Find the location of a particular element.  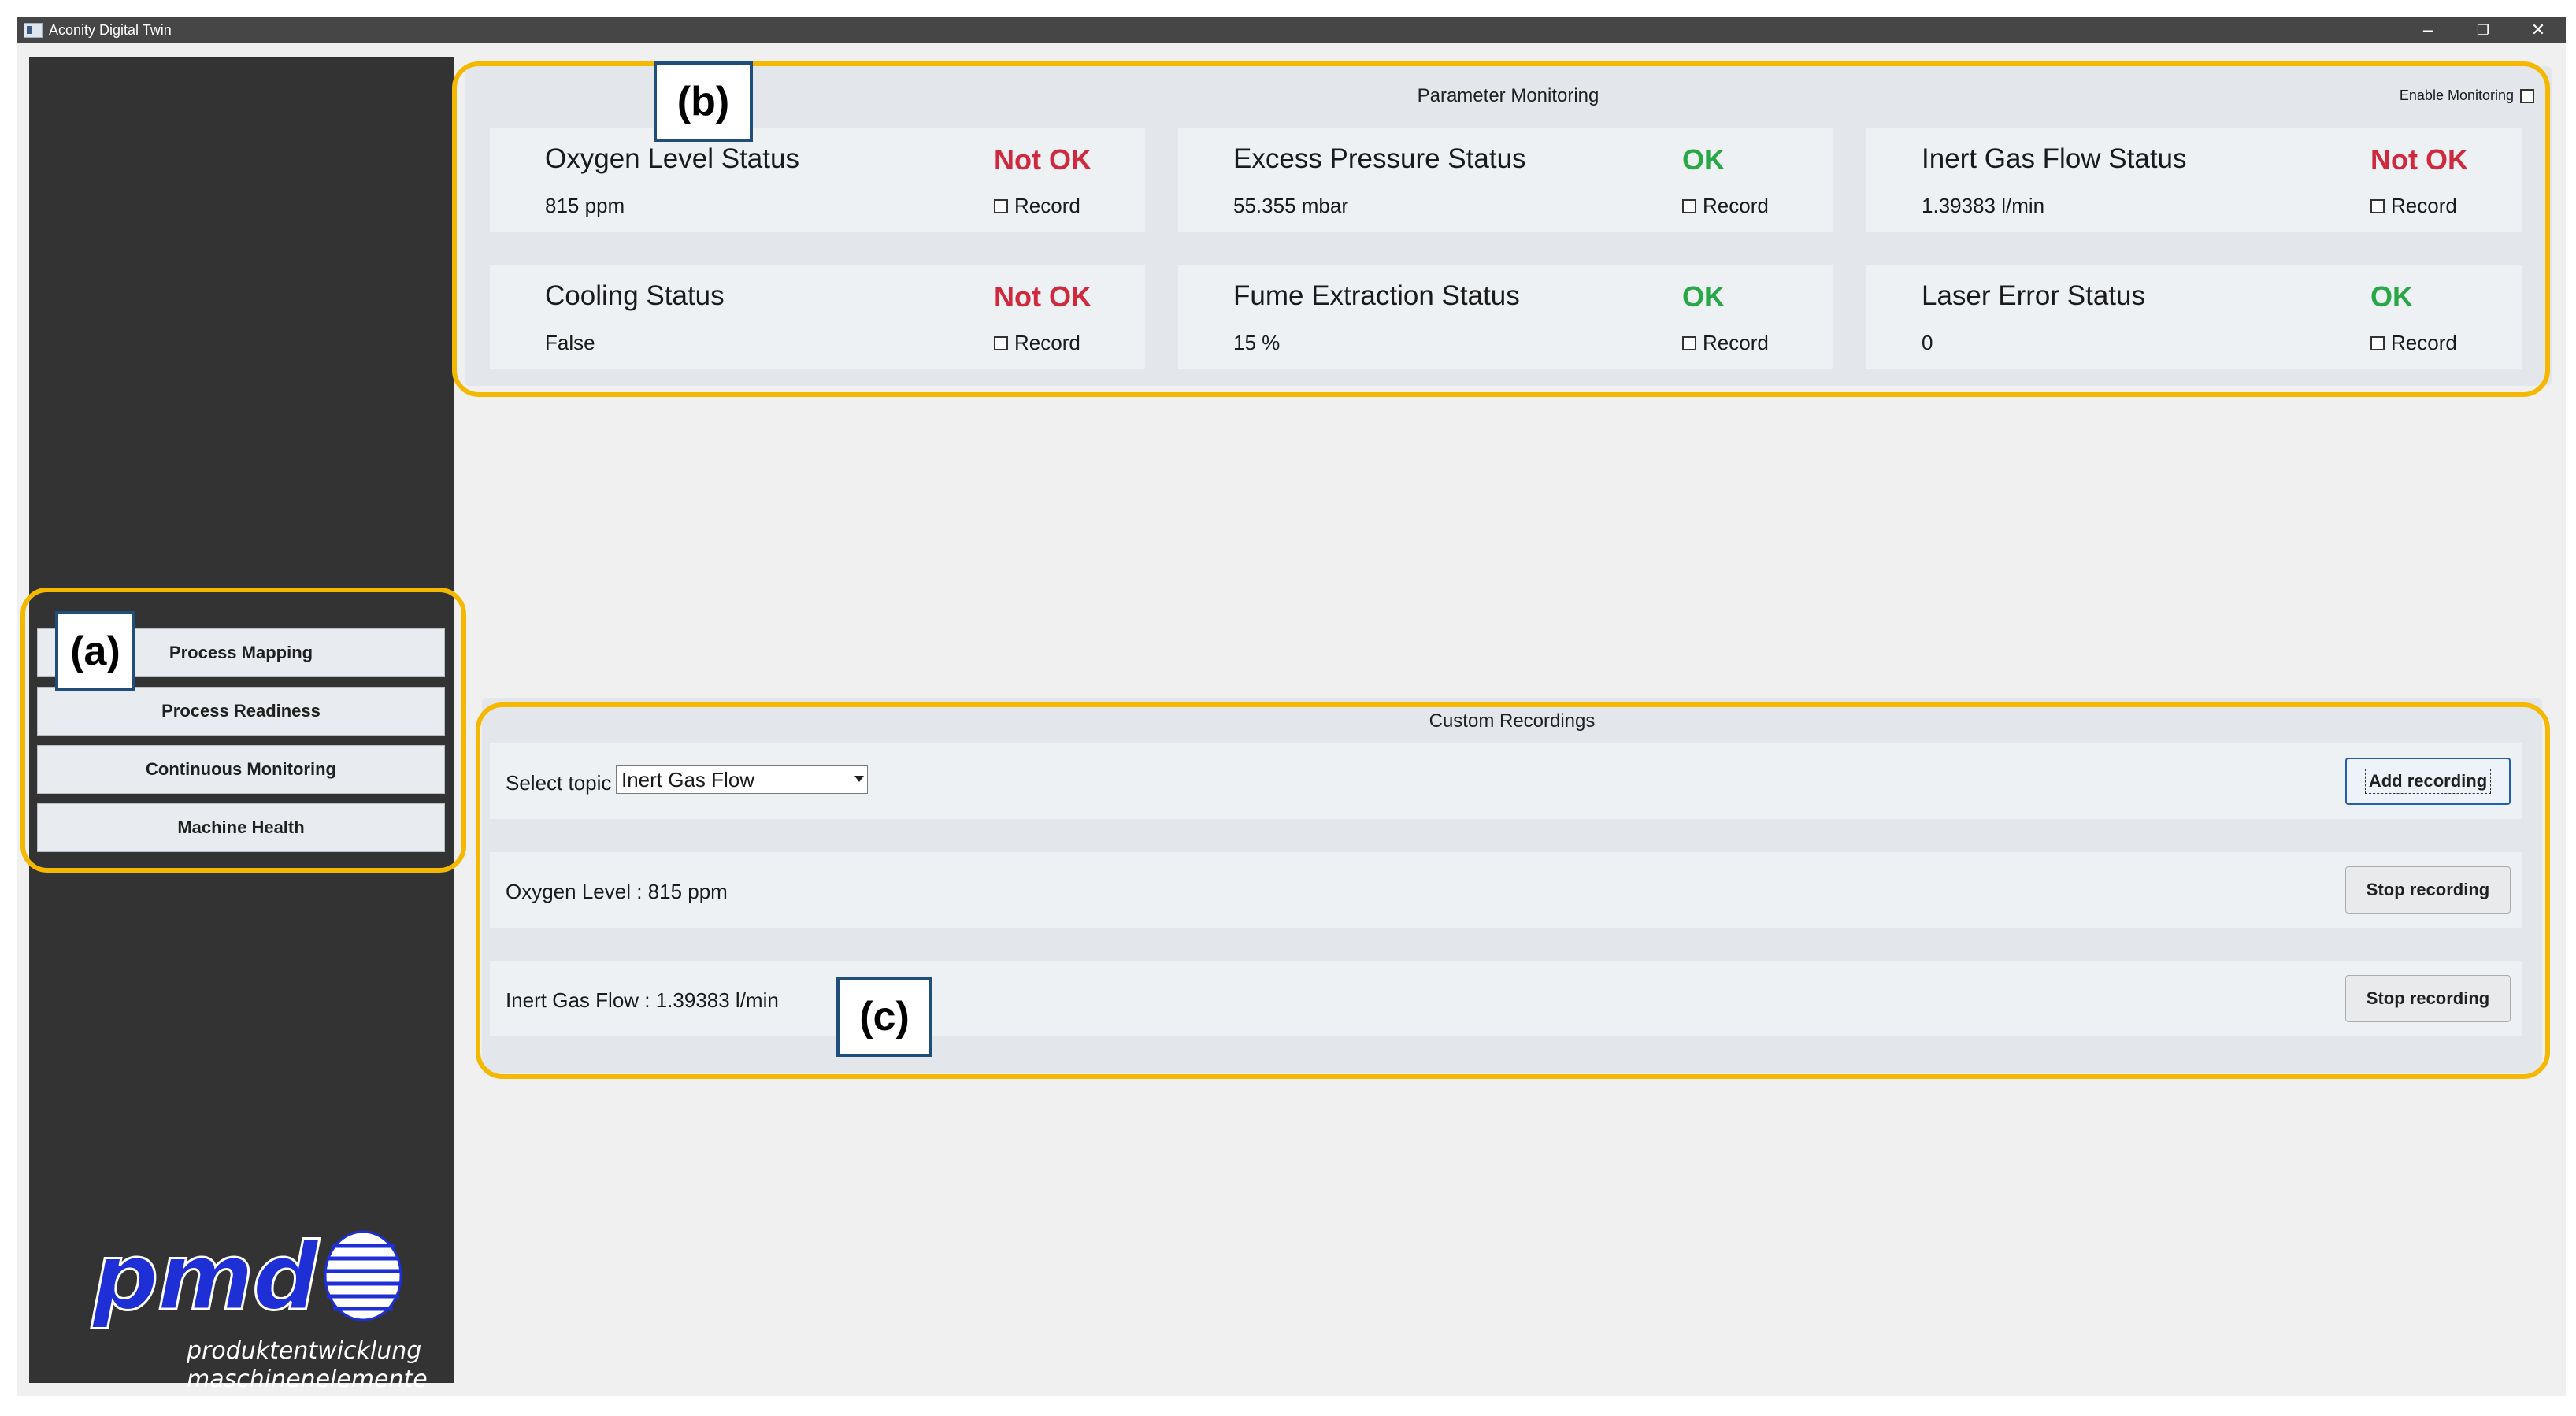

close-button: ✕ is located at coordinates (2538, 30).